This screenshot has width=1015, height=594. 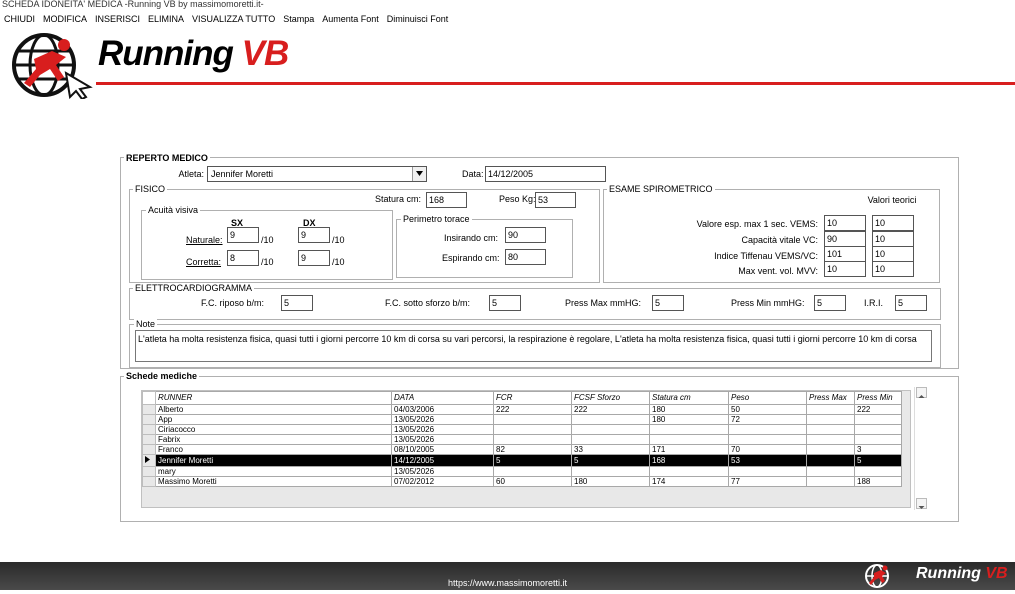 What do you see at coordinates (273, 429) in the screenshot?
I see `table-cell: Ciriacocco` at bounding box center [273, 429].